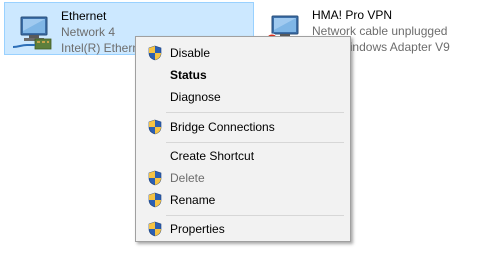 Image resolution: width=488 pixels, height=261 pixels. Describe the element at coordinates (243, 75) in the screenshot. I see `menu-item-status: Status` at that location.